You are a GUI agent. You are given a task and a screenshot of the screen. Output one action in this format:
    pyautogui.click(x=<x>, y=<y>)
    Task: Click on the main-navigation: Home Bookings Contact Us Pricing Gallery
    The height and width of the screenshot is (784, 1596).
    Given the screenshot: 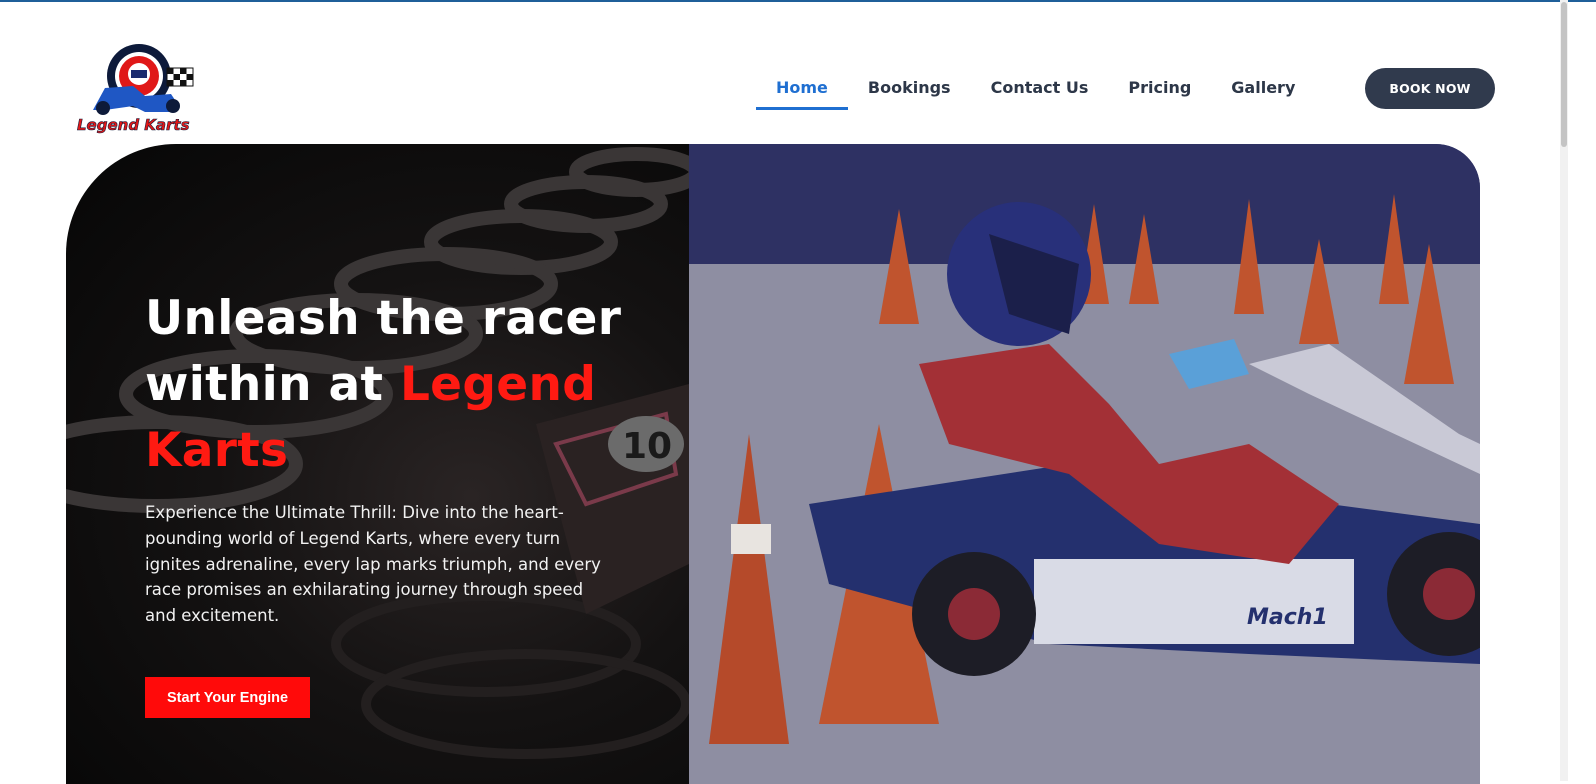 What is the action you would take?
    pyautogui.click(x=1035, y=88)
    